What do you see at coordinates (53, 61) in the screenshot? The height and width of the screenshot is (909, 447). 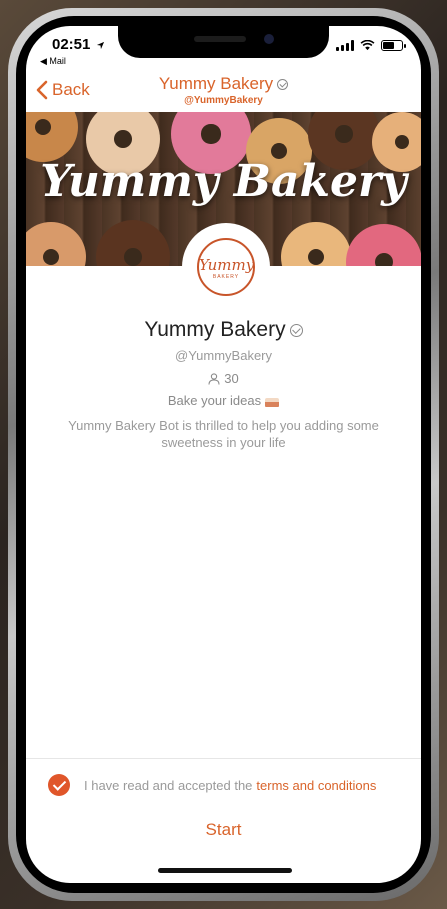 I see `back-to-app-link: ◀ Mail` at bounding box center [53, 61].